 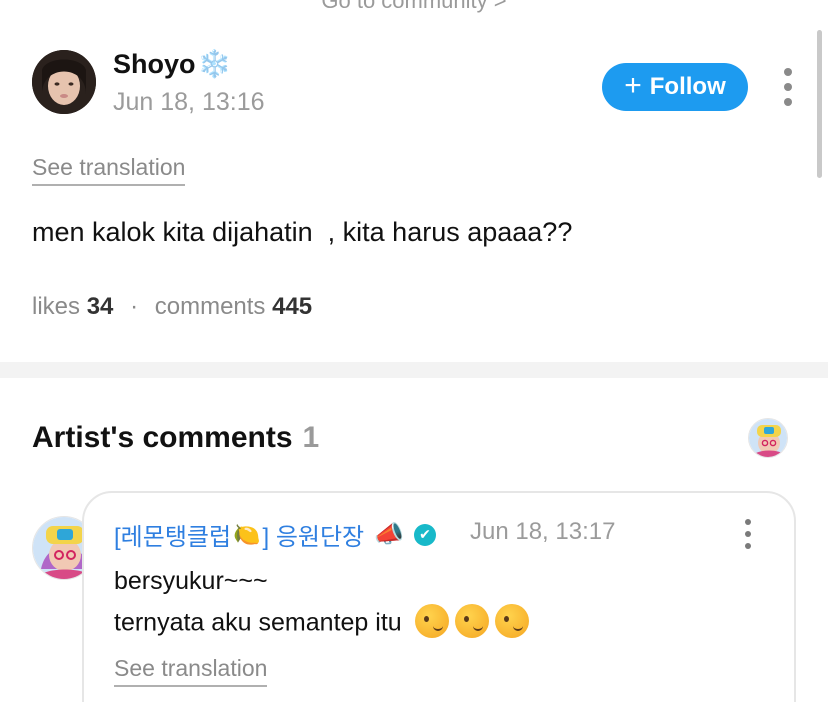 I want to click on comment-timestamp: Jun 18, 13:17, so click(x=543, y=531).